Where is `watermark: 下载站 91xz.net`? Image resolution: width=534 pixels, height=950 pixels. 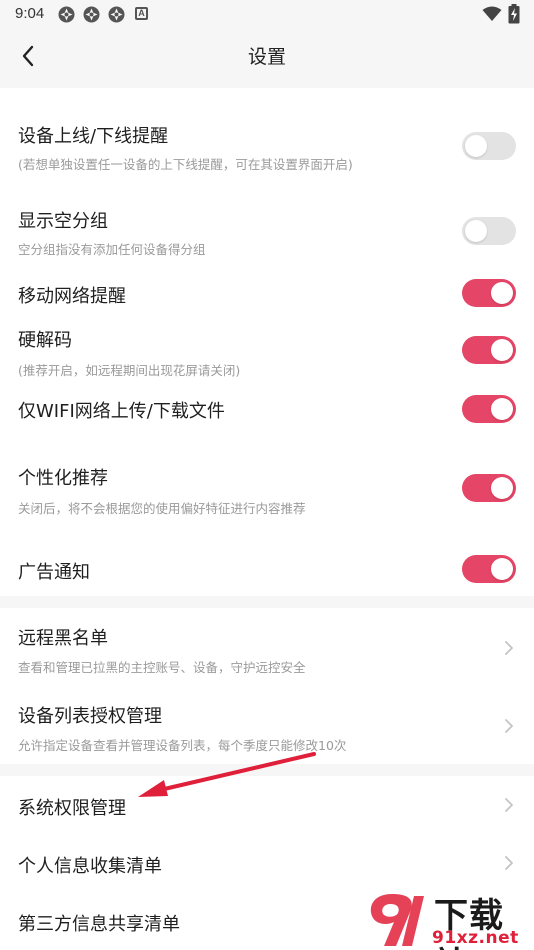
watermark: 下载站 91xz.net is located at coordinates (448, 919).